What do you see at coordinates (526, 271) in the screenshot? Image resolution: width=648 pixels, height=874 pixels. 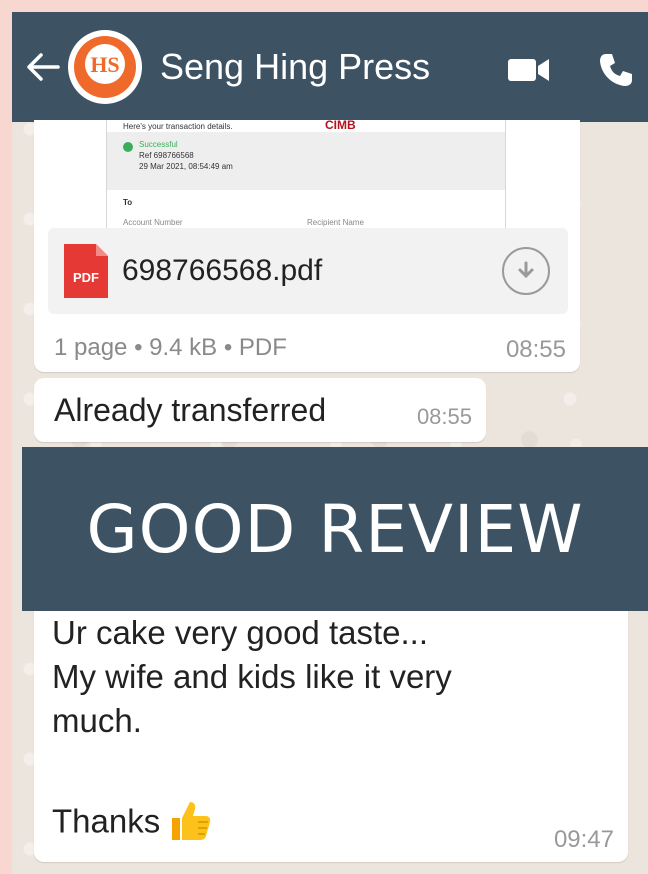 I see `download-icon` at bounding box center [526, 271].